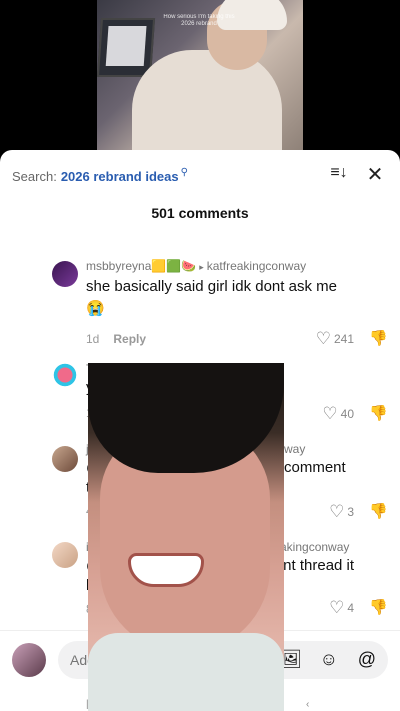 This screenshot has width=400, height=711. I want to click on like-button: ♡ 4, so click(341, 608).